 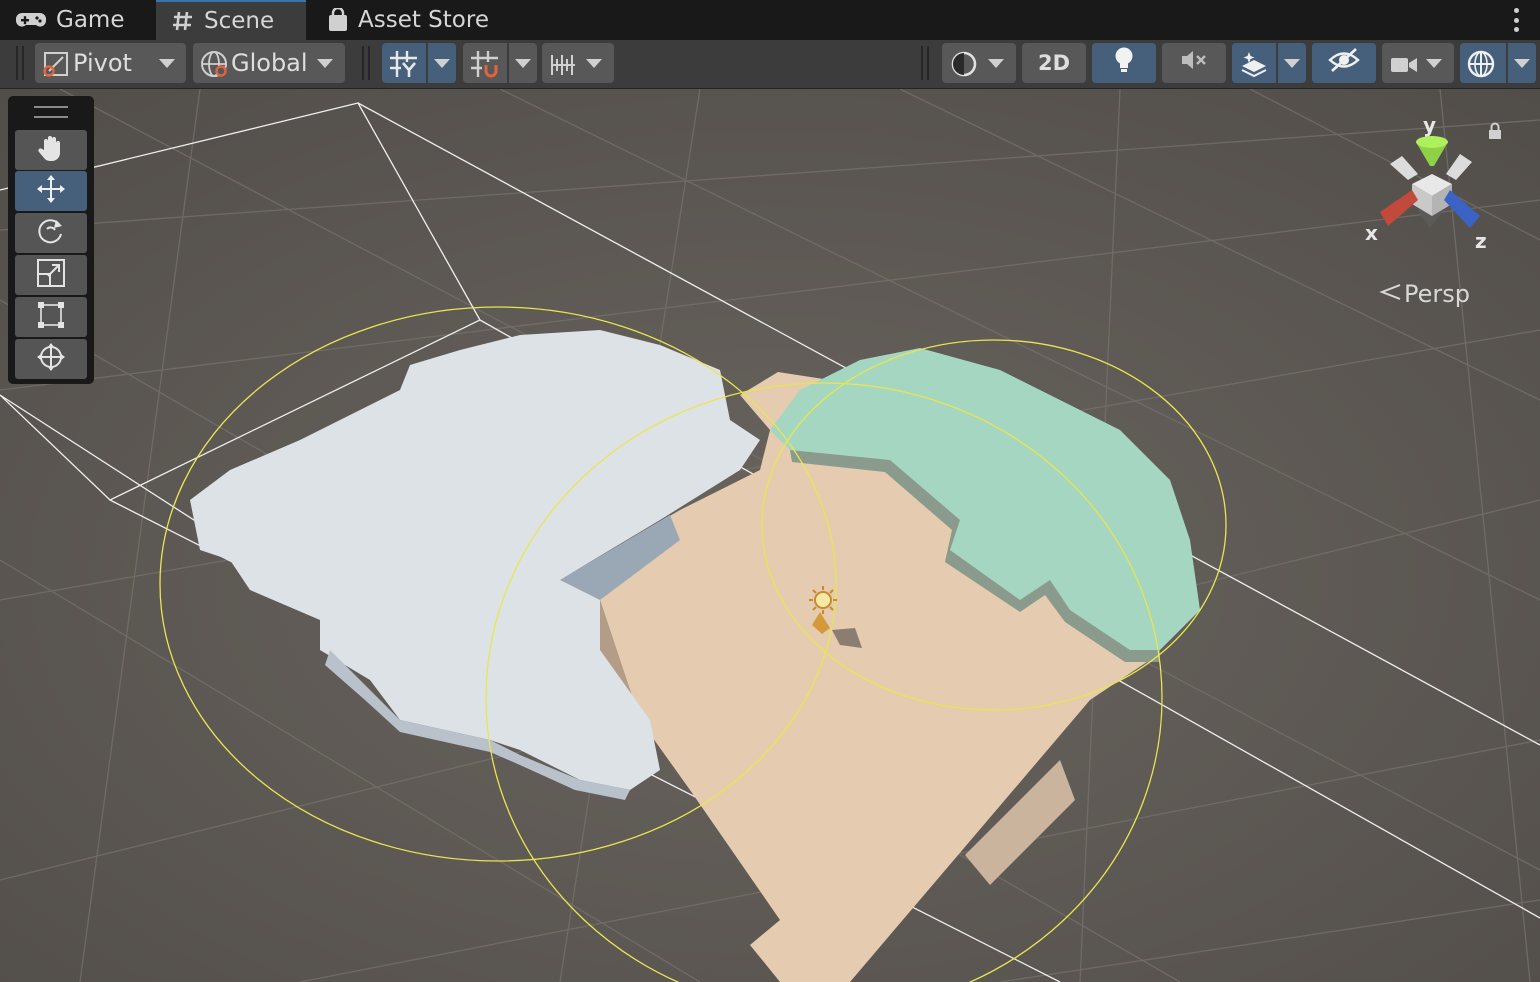 What do you see at coordinates (31, 20) in the screenshot?
I see `gamepad-icon` at bounding box center [31, 20].